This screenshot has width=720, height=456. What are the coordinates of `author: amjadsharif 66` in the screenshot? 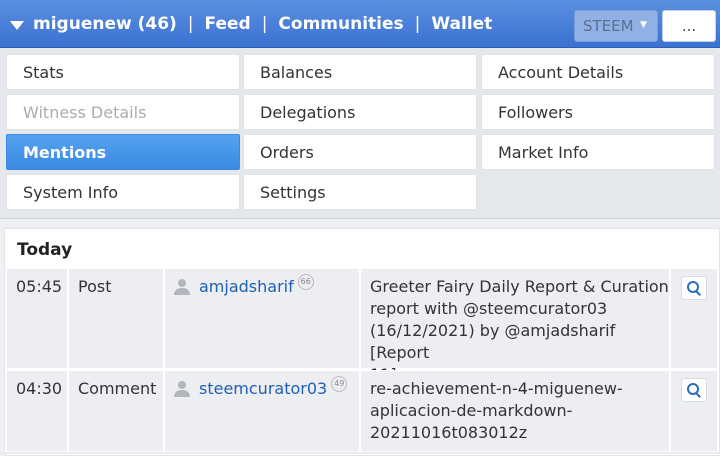 It's located at (244, 286).